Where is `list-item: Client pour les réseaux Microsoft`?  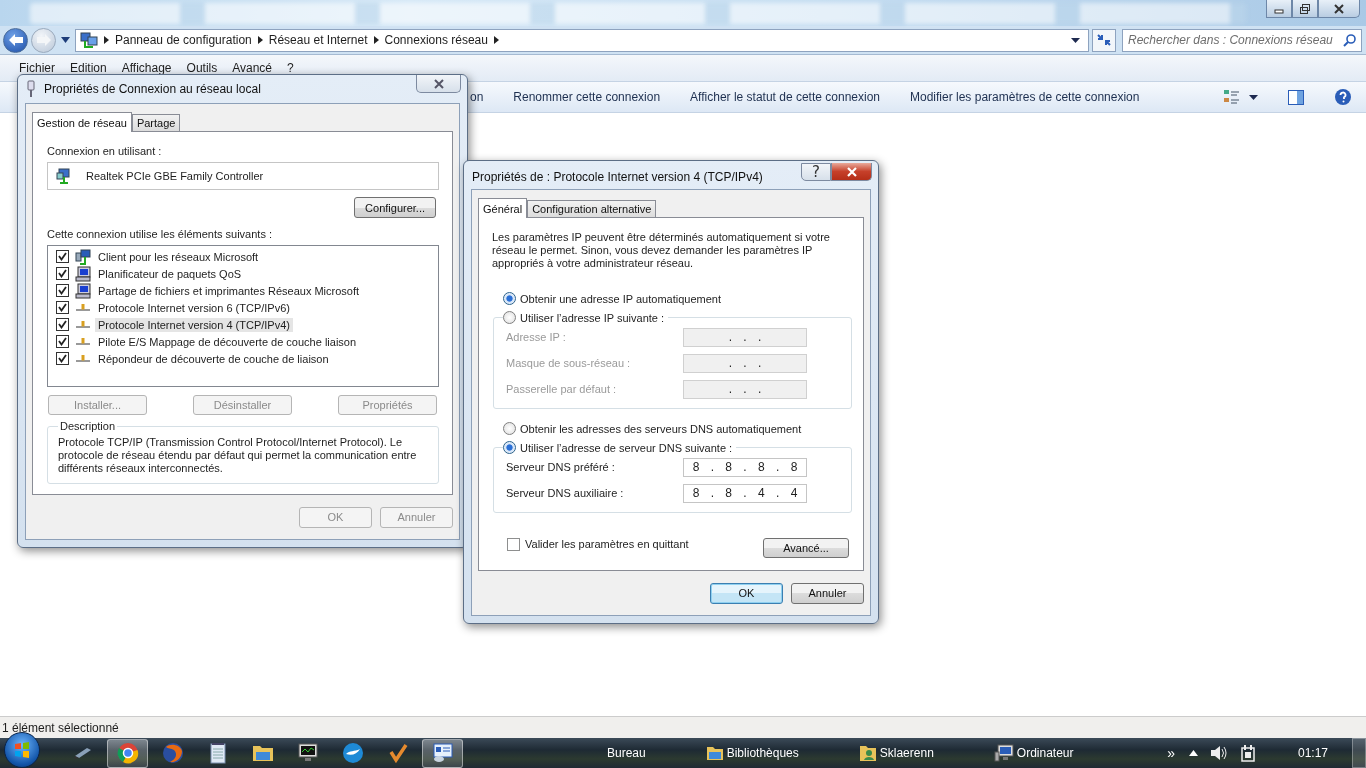
list-item: Client pour les réseaux Microsoft is located at coordinates (178, 256).